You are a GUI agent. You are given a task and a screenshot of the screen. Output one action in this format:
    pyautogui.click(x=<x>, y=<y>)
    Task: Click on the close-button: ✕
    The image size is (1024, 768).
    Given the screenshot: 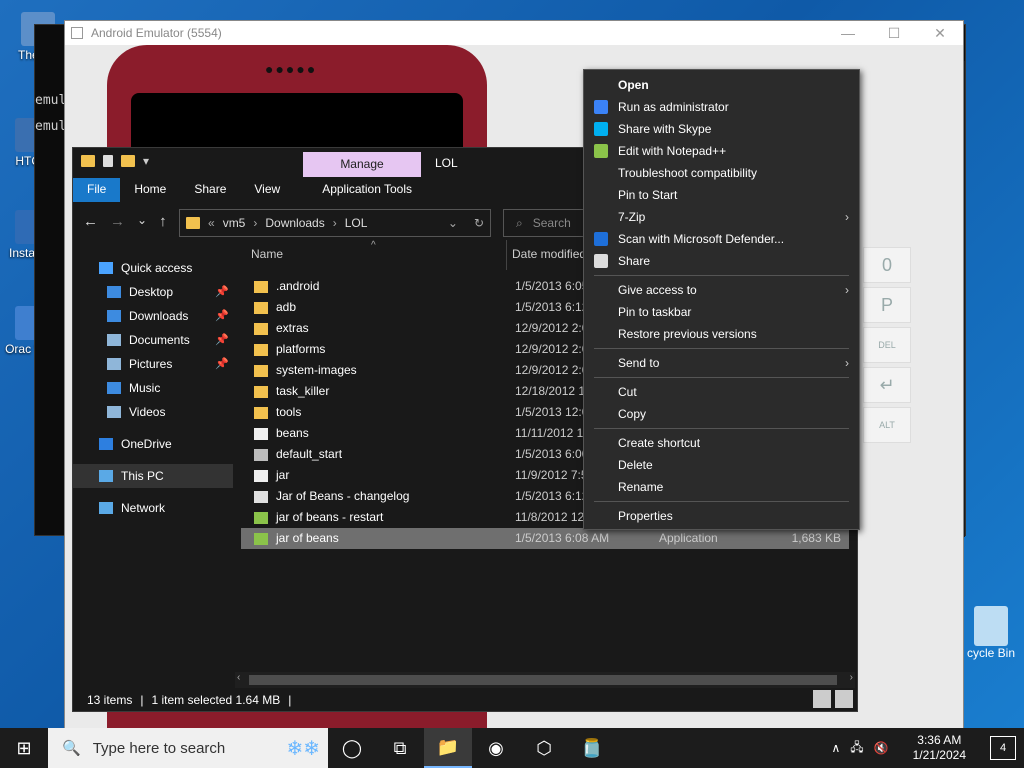 What is the action you would take?
    pyautogui.click(x=940, y=33)
    